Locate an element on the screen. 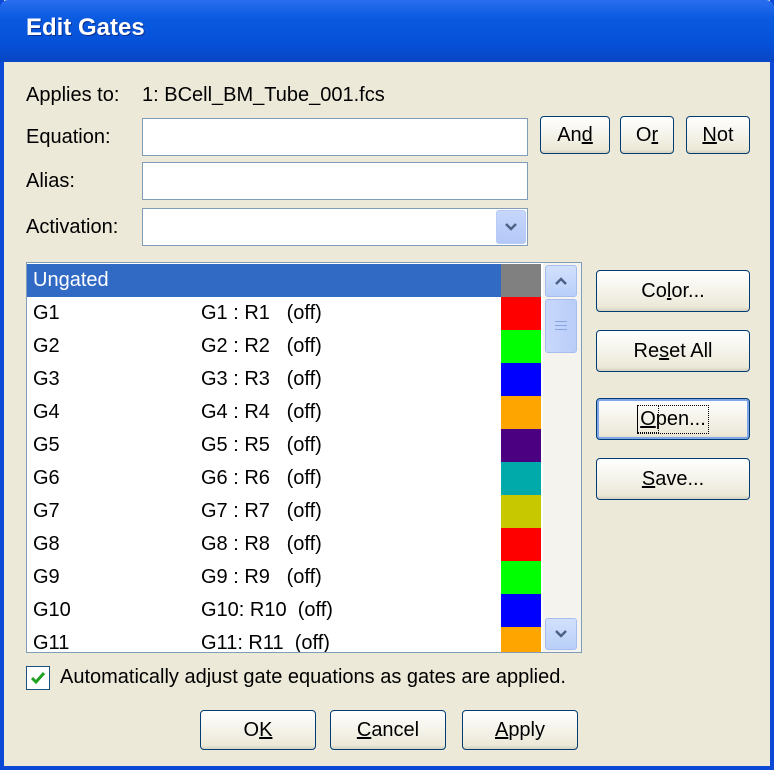 The height and width of the screenshot is (770, 774). gate-equation: G8 : R8 (off) is located at coordinates (261, 544).